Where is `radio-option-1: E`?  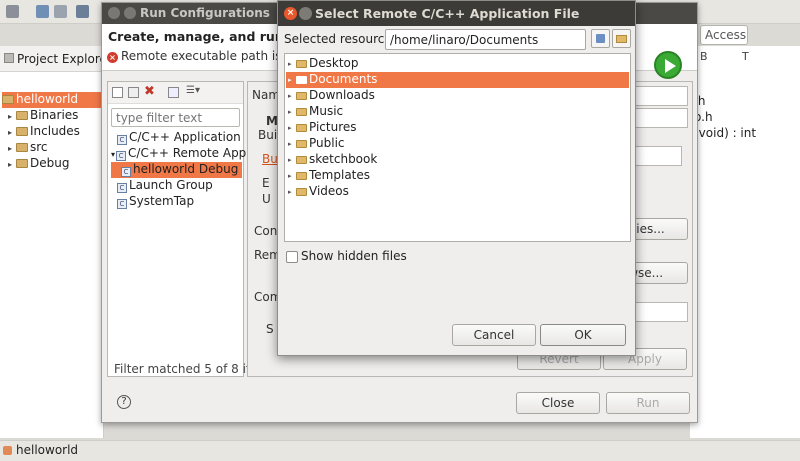
radio-option-1: E is located at coordinates (266, 183).